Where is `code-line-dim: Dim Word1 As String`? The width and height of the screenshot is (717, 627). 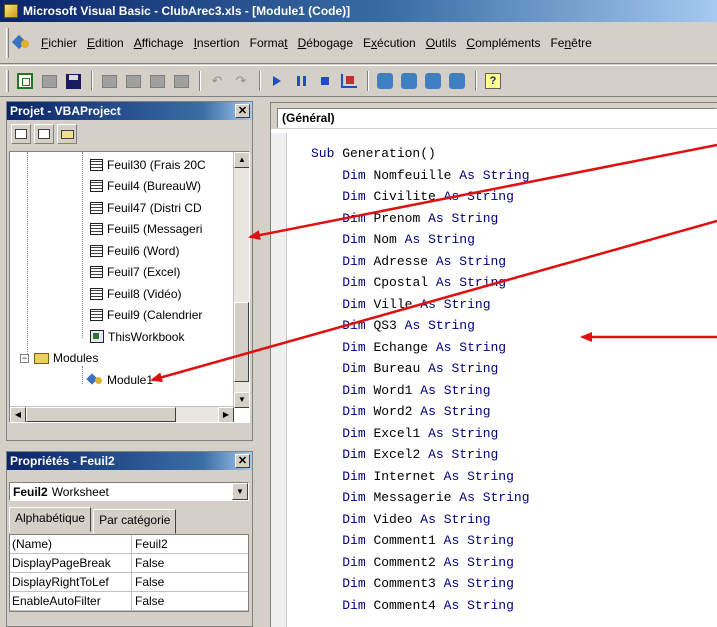
code-line-dim: Dim Word1 As String is located at coordinates (420, 391).